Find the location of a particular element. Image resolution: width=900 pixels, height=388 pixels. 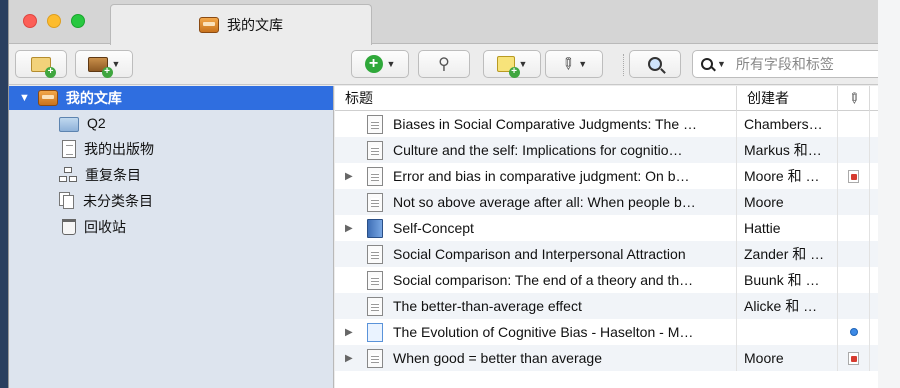

table-row: ▶ Self-Concept Hattie is located at coordinates (606, 228).